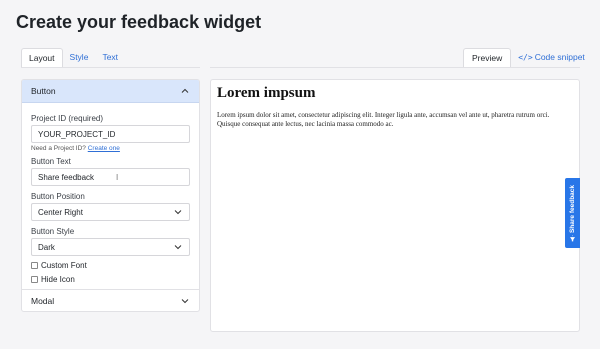 This screenshot has height=349, width=600. Describe the element at coordinates (110, 247) in the screenshot. I see `button-style-select: Dark` at that location.